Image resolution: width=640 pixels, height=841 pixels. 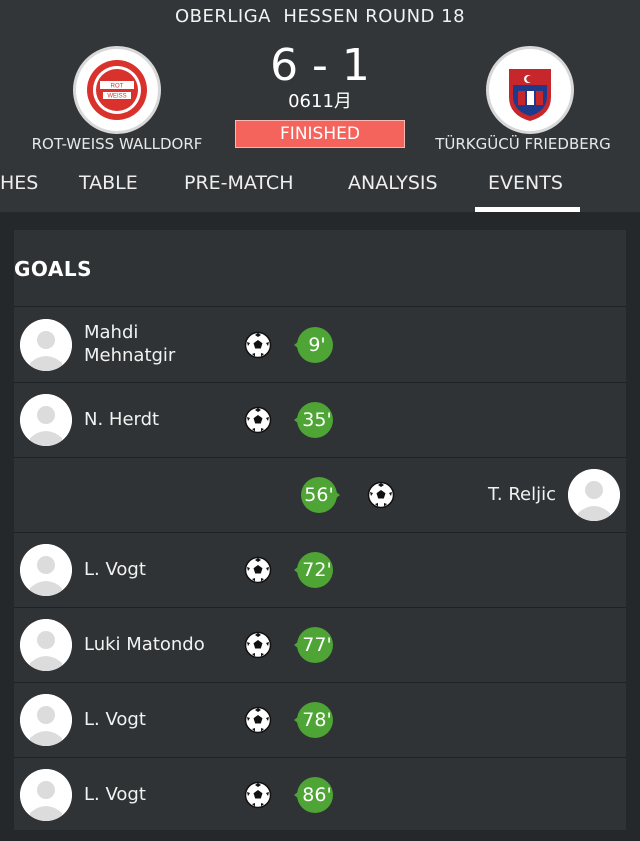 I want to click on svg-text: WEISS, so click(x=116, y=97).